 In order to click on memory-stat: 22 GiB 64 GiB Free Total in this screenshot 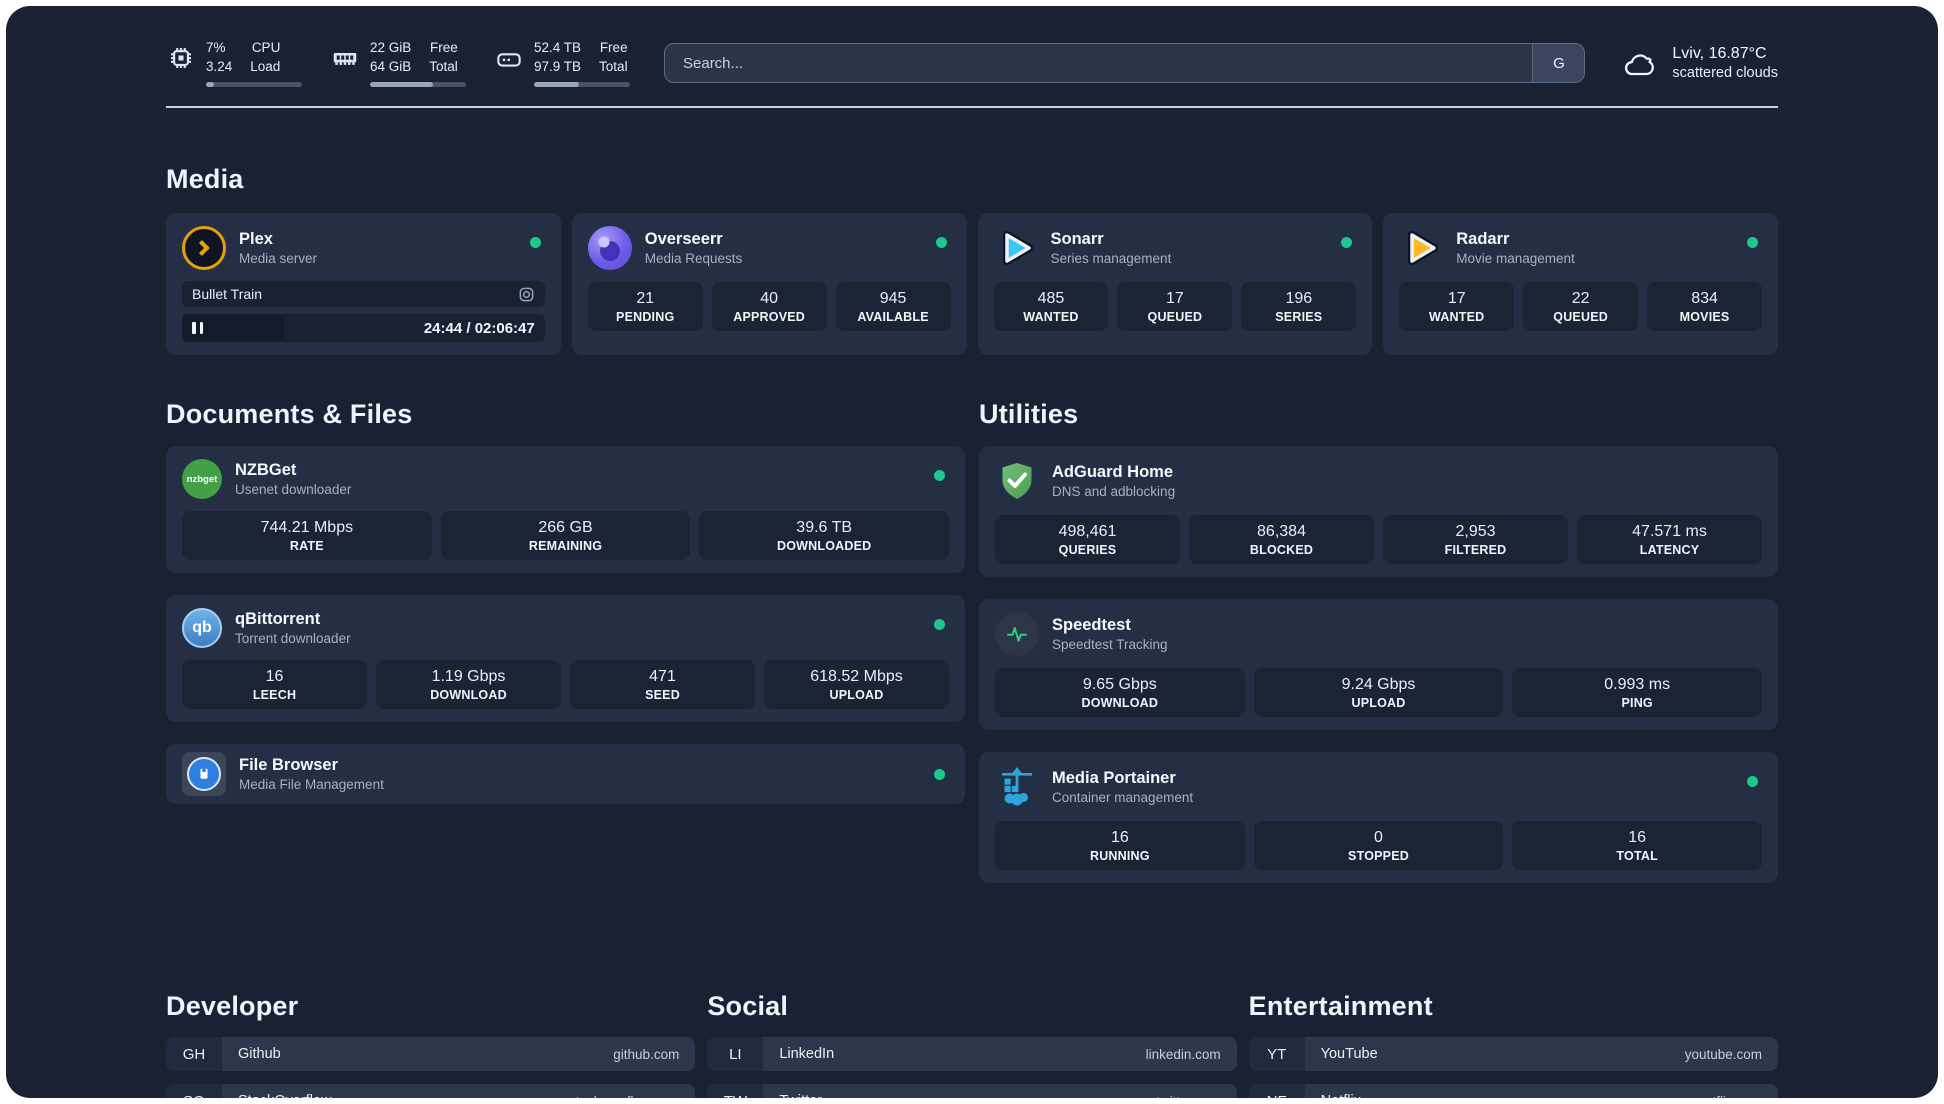, I will do `click(398, 63)`.